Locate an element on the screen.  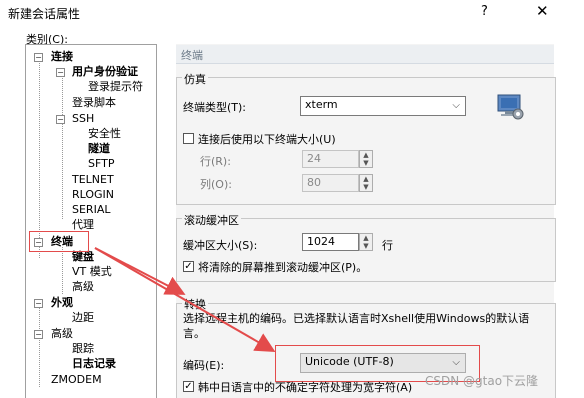
arrow-to-encoding is located at coordinates (185, 299).